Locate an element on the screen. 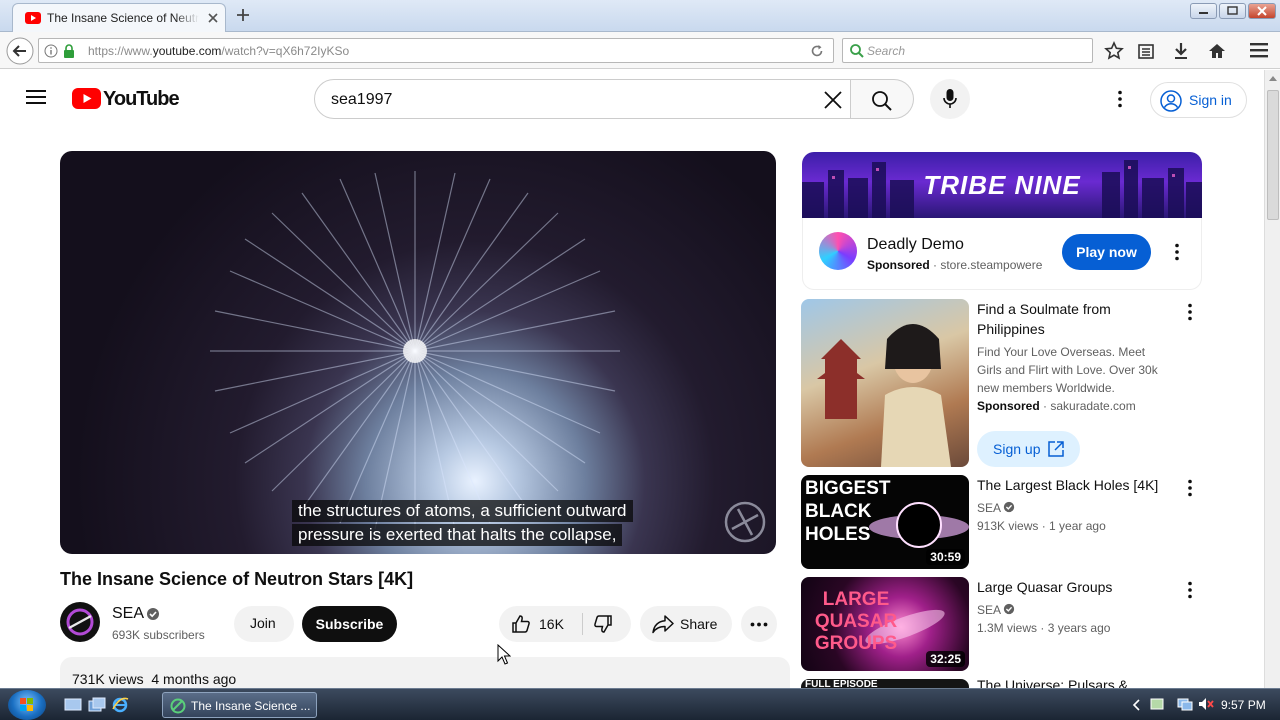 The height and width of the screenshot is (720, 1280). rec-3-title: The Universe: Pulsars & is located at coordinates (1077, 683).